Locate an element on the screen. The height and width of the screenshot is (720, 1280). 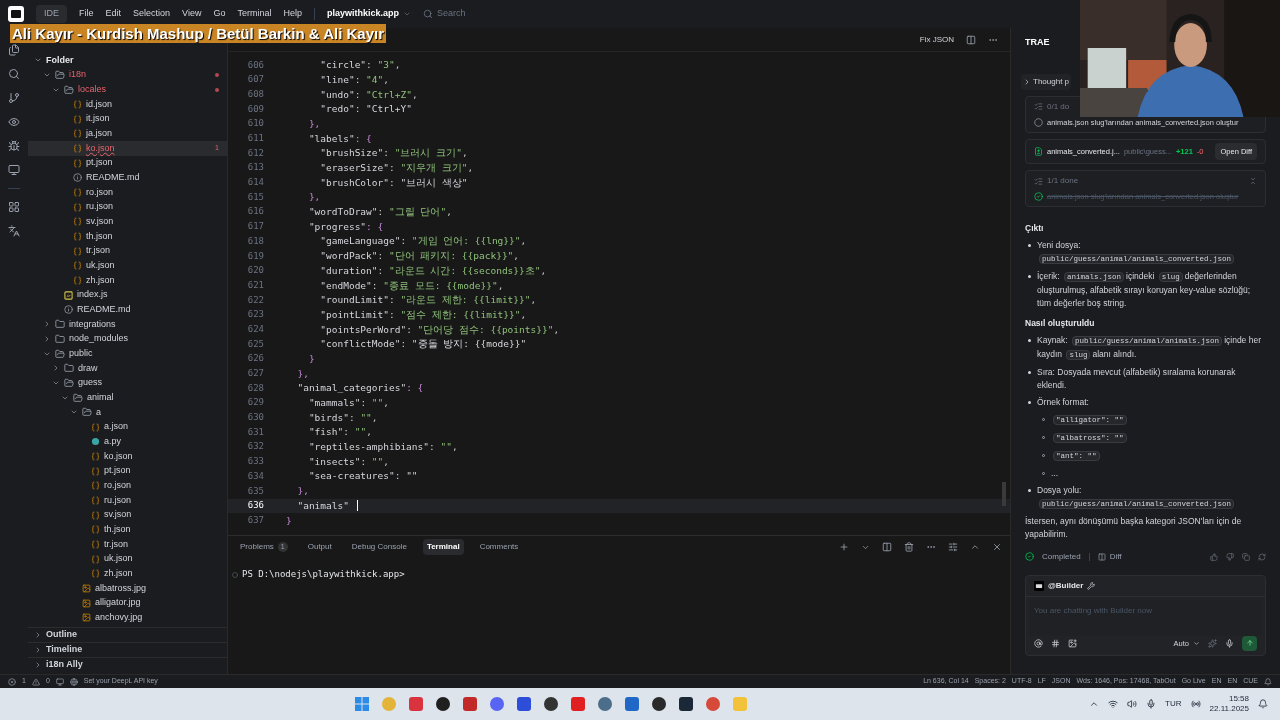
translate-icon is located at coordinates (14, 231).